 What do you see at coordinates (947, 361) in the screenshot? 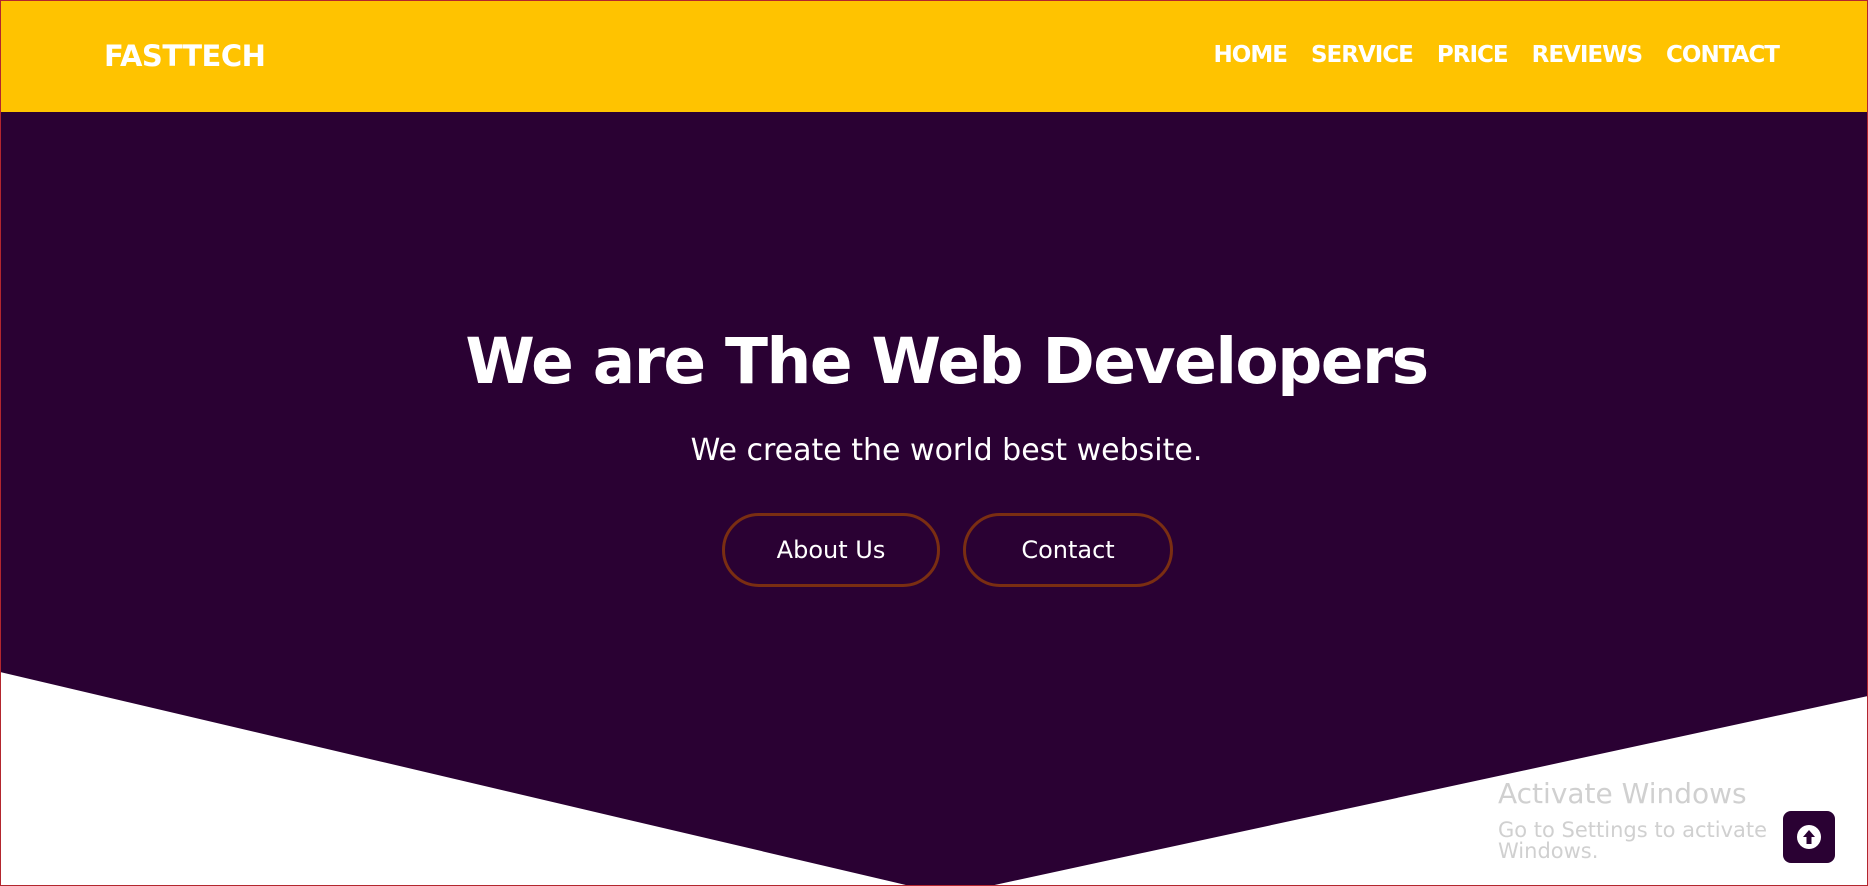
I see `hero-title: We are The Web Developers` at bounding box center [947, 361].